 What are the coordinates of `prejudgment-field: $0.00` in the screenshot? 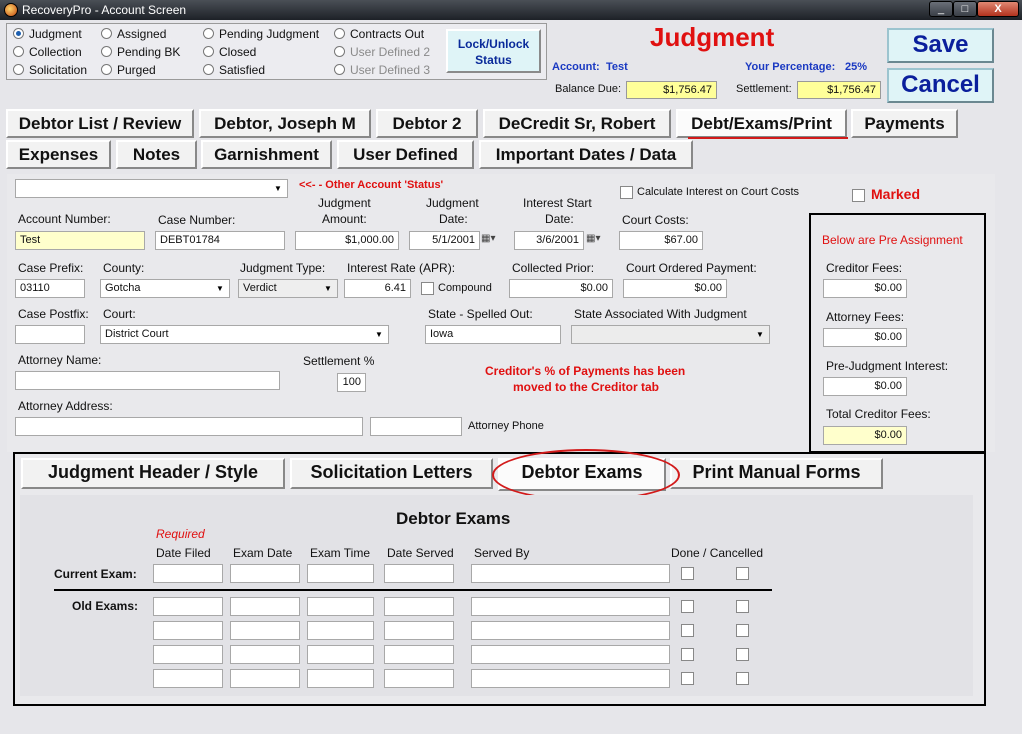 It's located at (865, 386).